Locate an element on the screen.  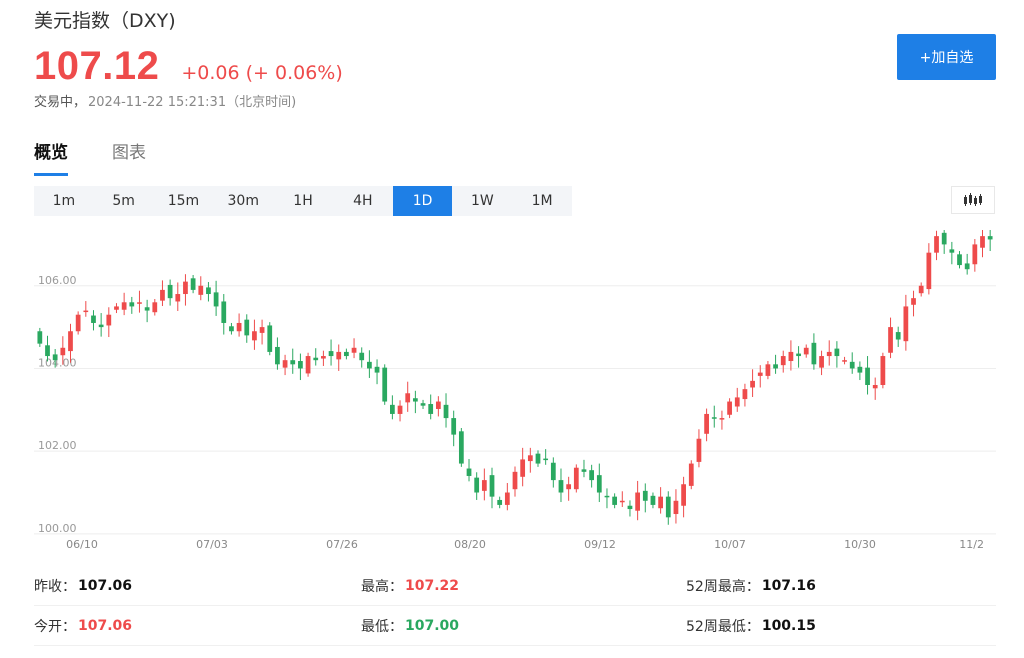
interval-1d: 1D is located at coordinates (422, 201).